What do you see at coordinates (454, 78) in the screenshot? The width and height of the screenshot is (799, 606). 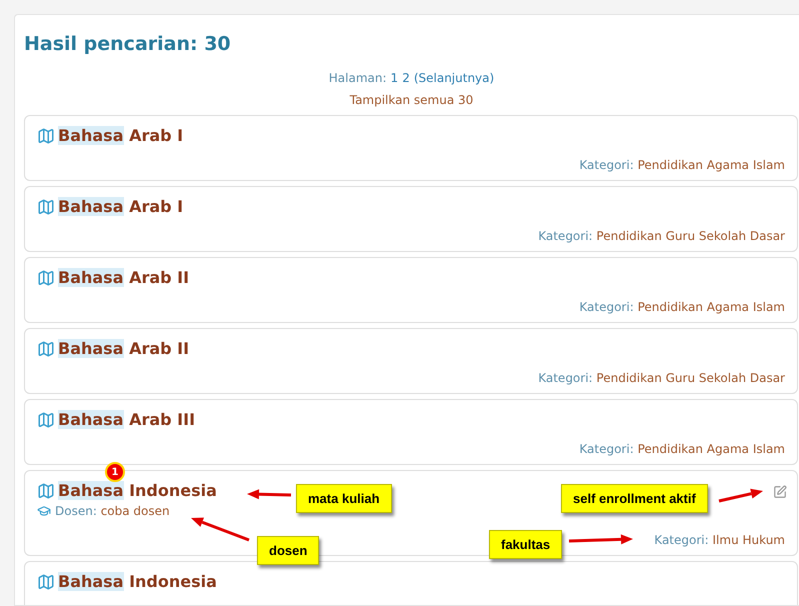 I see `next-page-link: (Selanjutnya)` at bounding box center [454, 78].